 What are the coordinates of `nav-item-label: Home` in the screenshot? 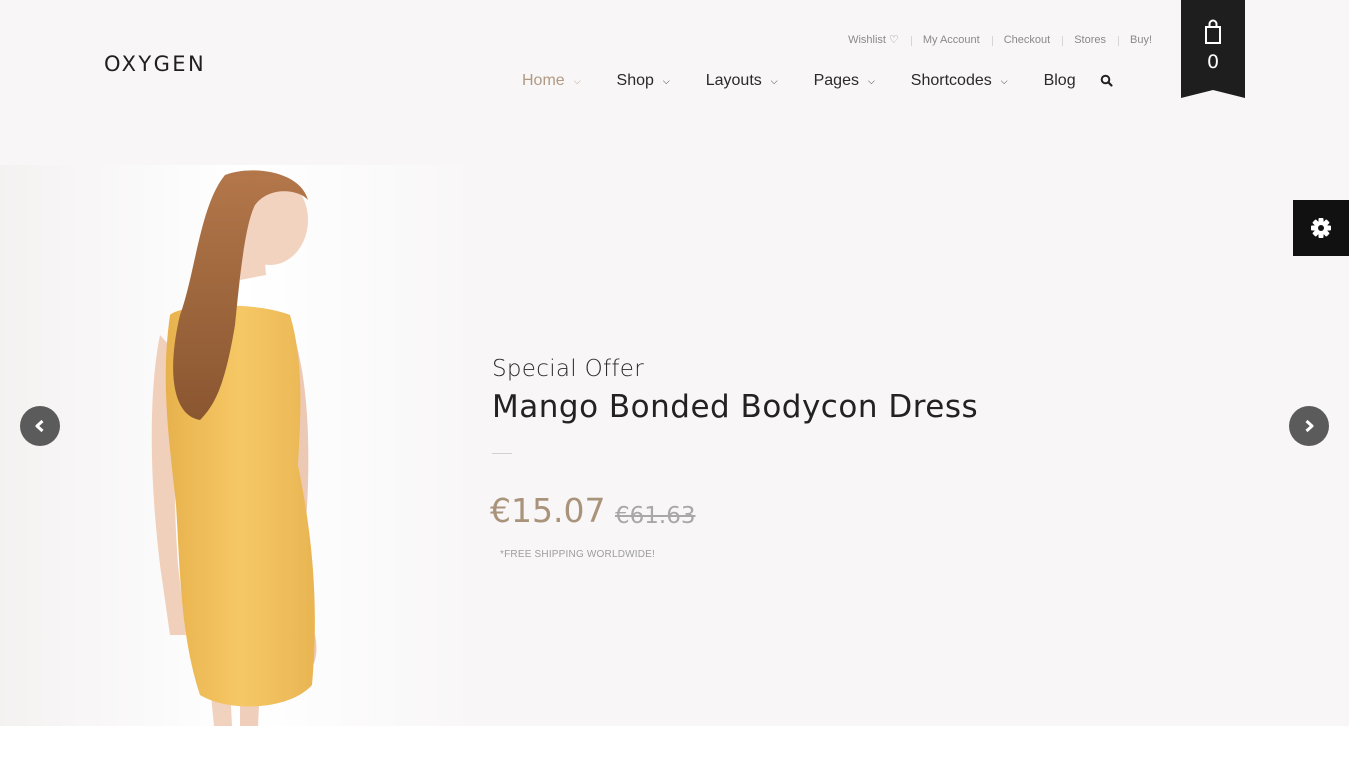 It's located at (543, 80).